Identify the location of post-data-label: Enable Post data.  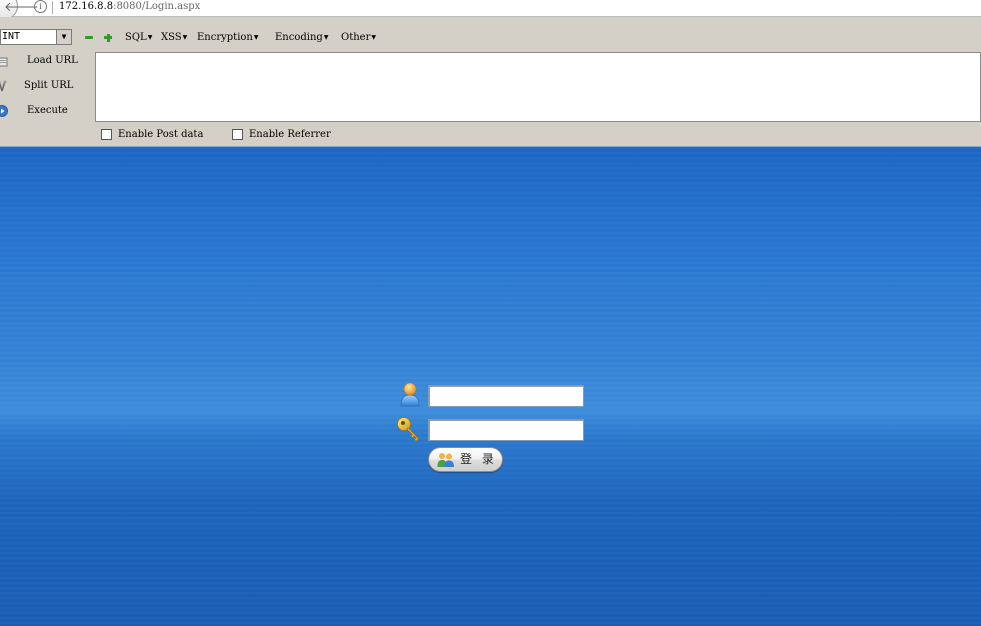
(161, 134).